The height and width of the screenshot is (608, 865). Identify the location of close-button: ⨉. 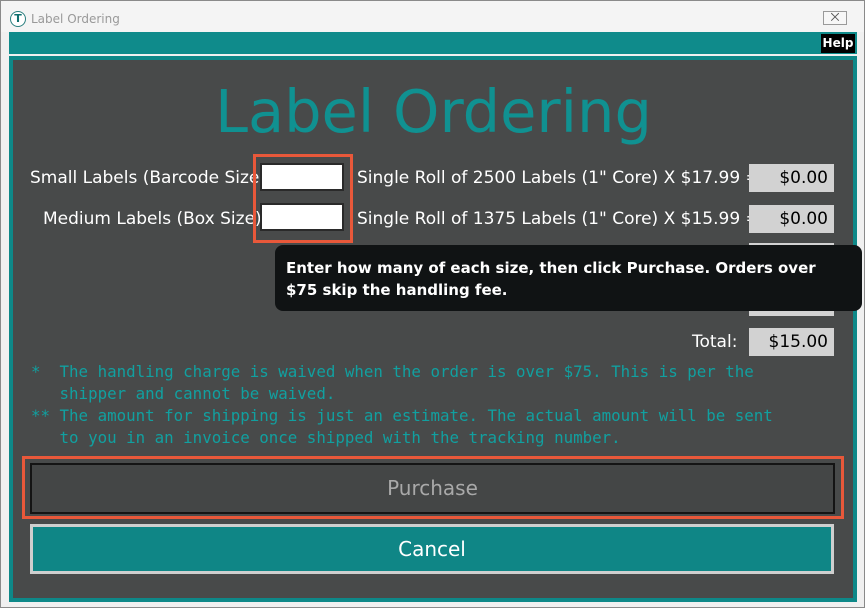
(835, 18).